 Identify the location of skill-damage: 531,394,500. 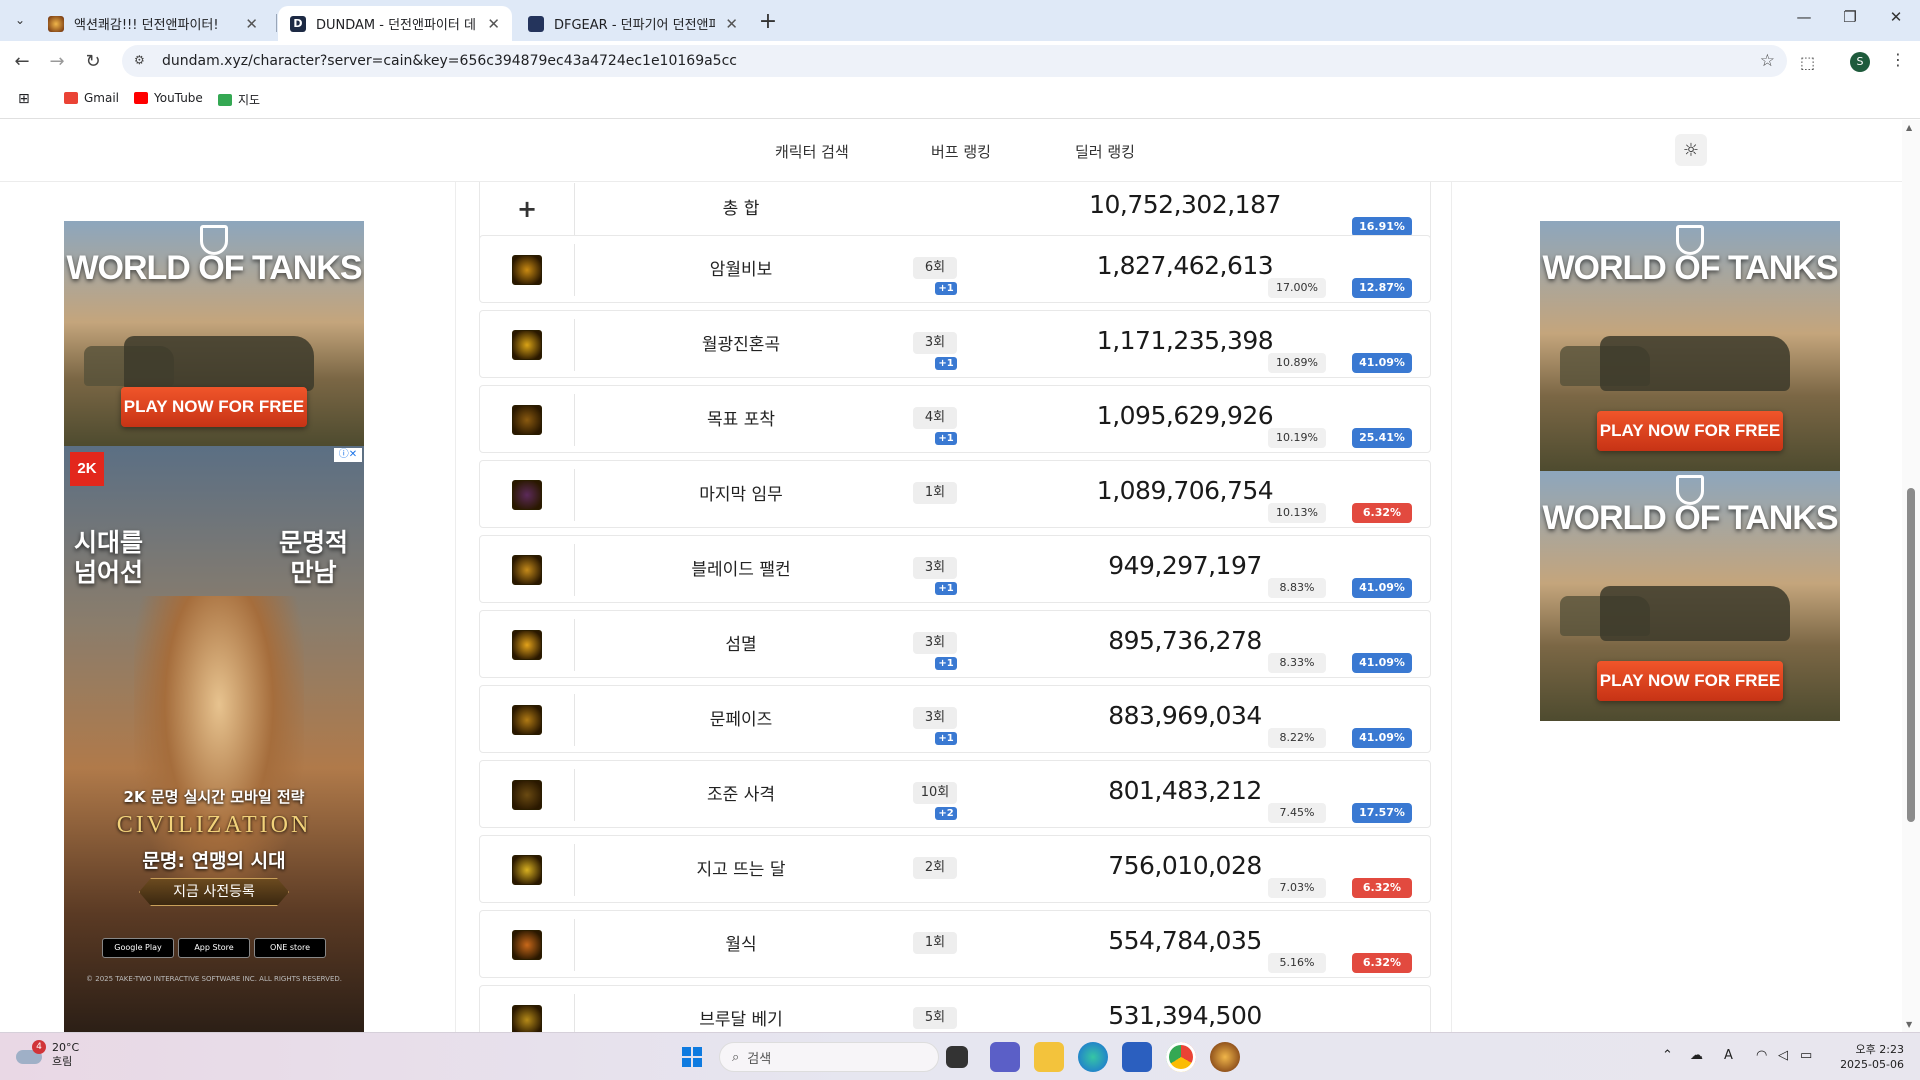
(1185, 1015).